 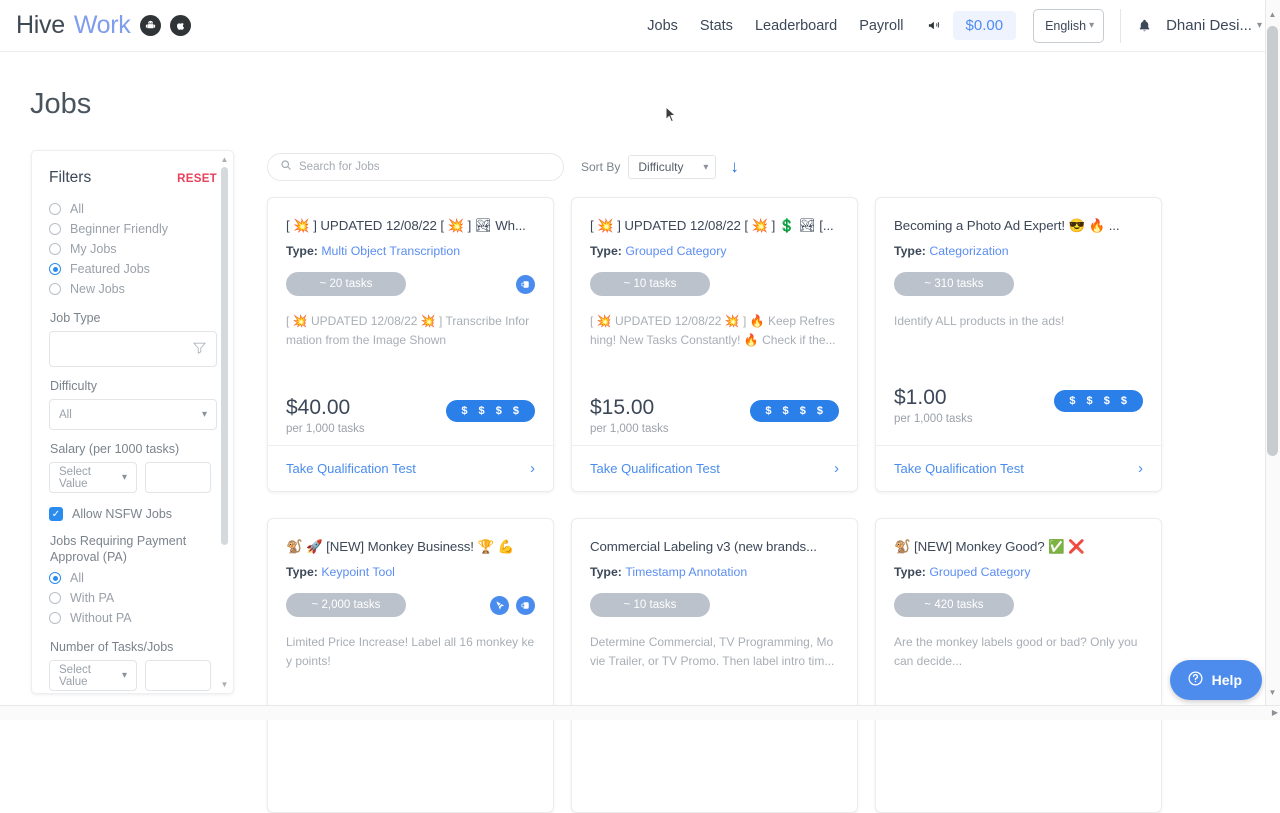 What do you see at coordinates (133, 449) in the screenshot?
I see `salary-label: Salary (per 1000 tasks)` at bounding box center [133, 449].